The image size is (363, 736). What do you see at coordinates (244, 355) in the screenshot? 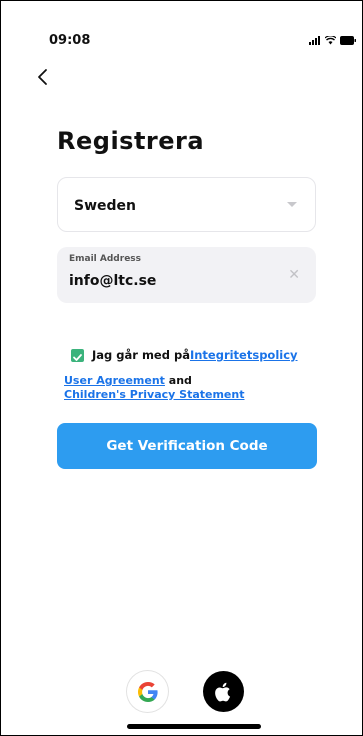
I see `privacy-policy-link: Integritetspolicy` at bounding box center [244, 355].